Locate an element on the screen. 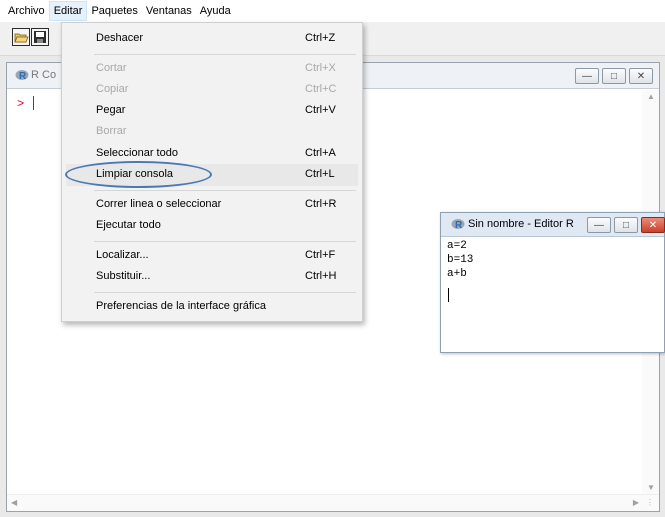  menu-item-preferencias: Preferencias de la interface gráfica is located at coordinates (212, 307).